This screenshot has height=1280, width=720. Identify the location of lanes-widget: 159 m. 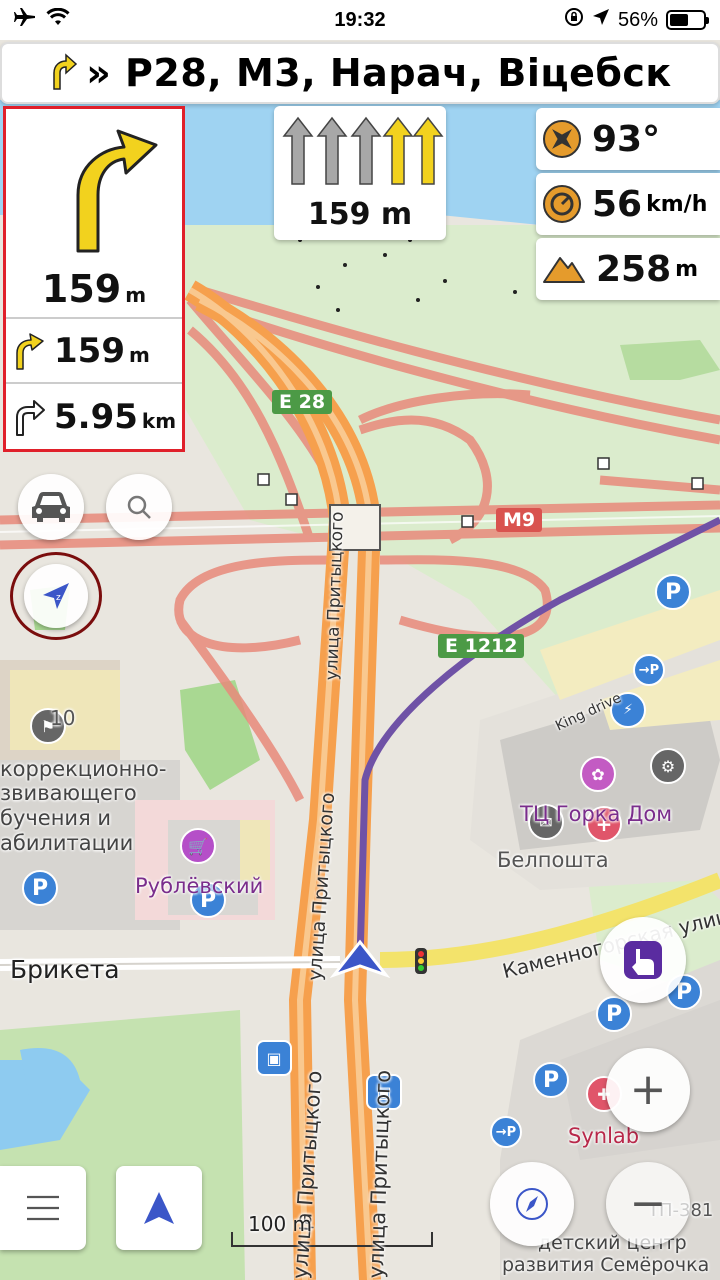
(360, 173).